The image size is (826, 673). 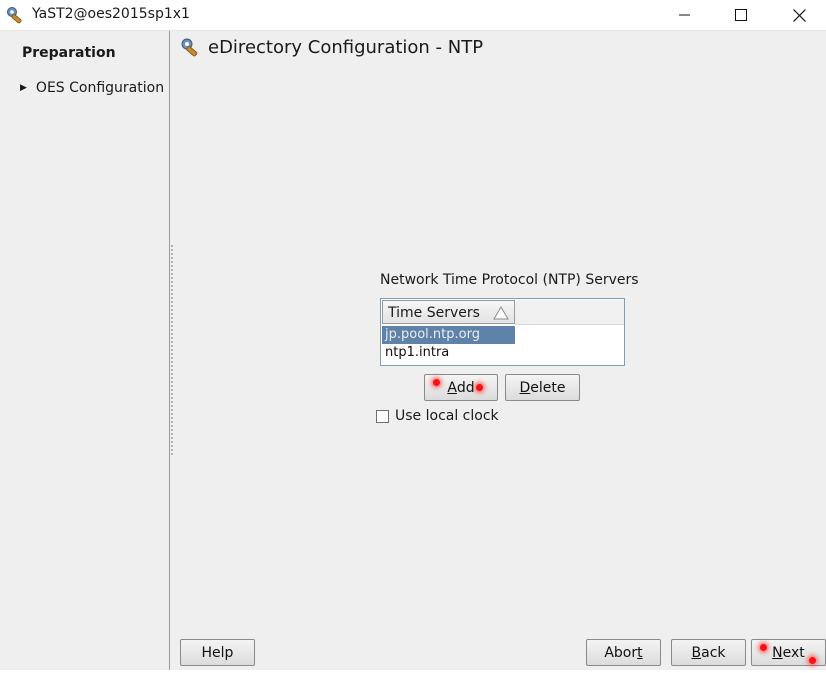 What do you see at coordinates (434, 313) in the screenshot?
I see `column-header-label: Time Servers` at bounding box center [434, 313].